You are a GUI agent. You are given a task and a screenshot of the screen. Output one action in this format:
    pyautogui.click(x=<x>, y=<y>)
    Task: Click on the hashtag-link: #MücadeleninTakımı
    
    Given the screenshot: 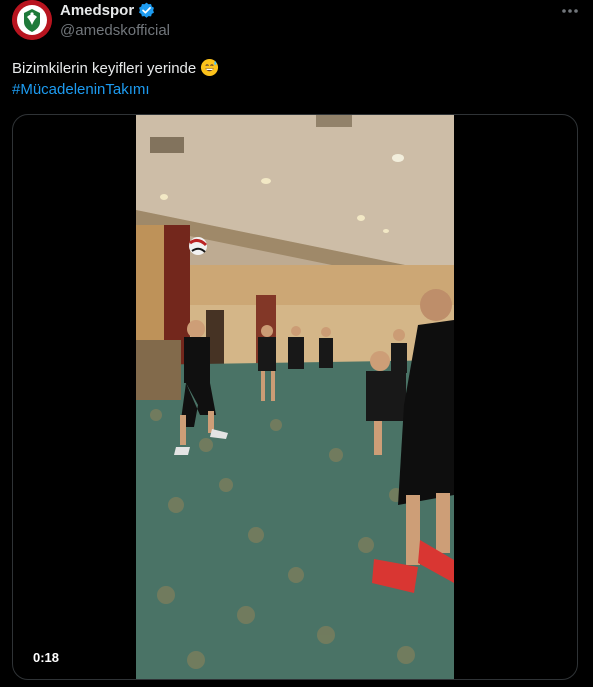 What is the action you would take?
    pyautogui.click(x=81, y=90)
    